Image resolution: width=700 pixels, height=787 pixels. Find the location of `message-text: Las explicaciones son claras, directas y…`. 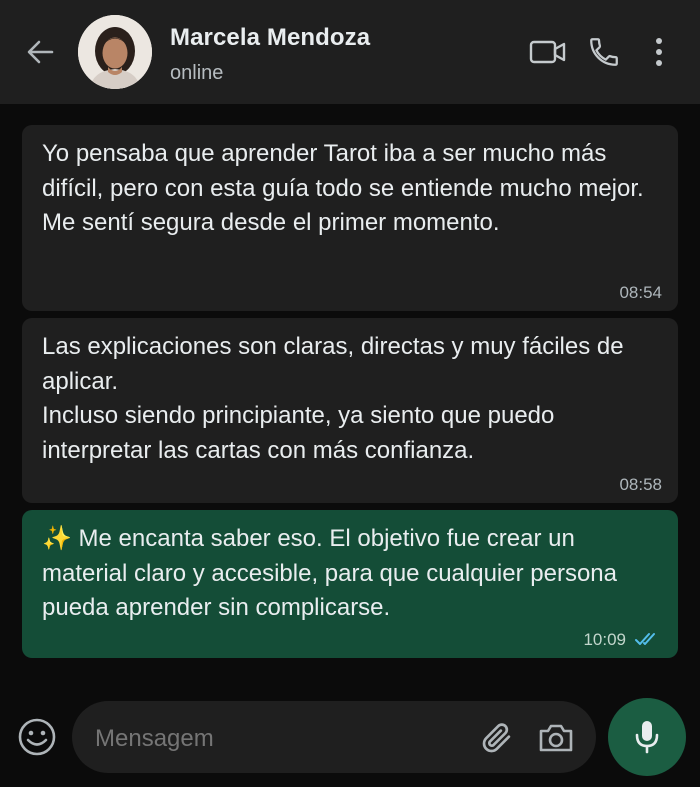

message-text: Las explicaciones son claras, directas y… is located at coordinates (333, 398).